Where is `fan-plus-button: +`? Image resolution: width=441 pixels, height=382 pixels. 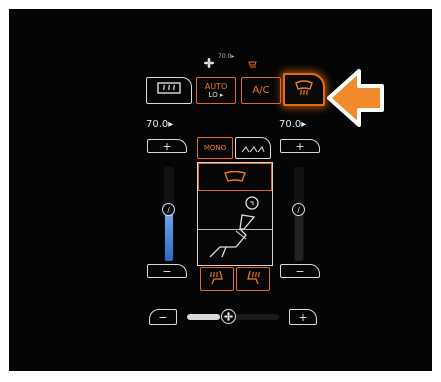
fan-plus-button: + is located at coordinates (303, 317).